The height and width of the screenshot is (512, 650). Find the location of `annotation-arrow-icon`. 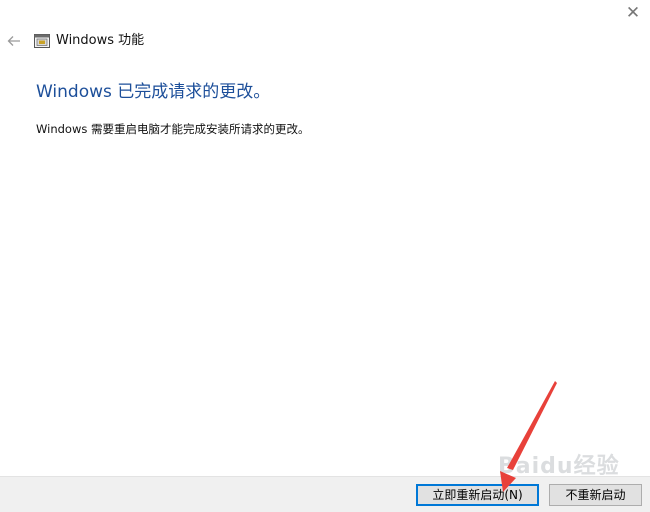

annotation-arrow-icon is located at coordinates (528, 436).